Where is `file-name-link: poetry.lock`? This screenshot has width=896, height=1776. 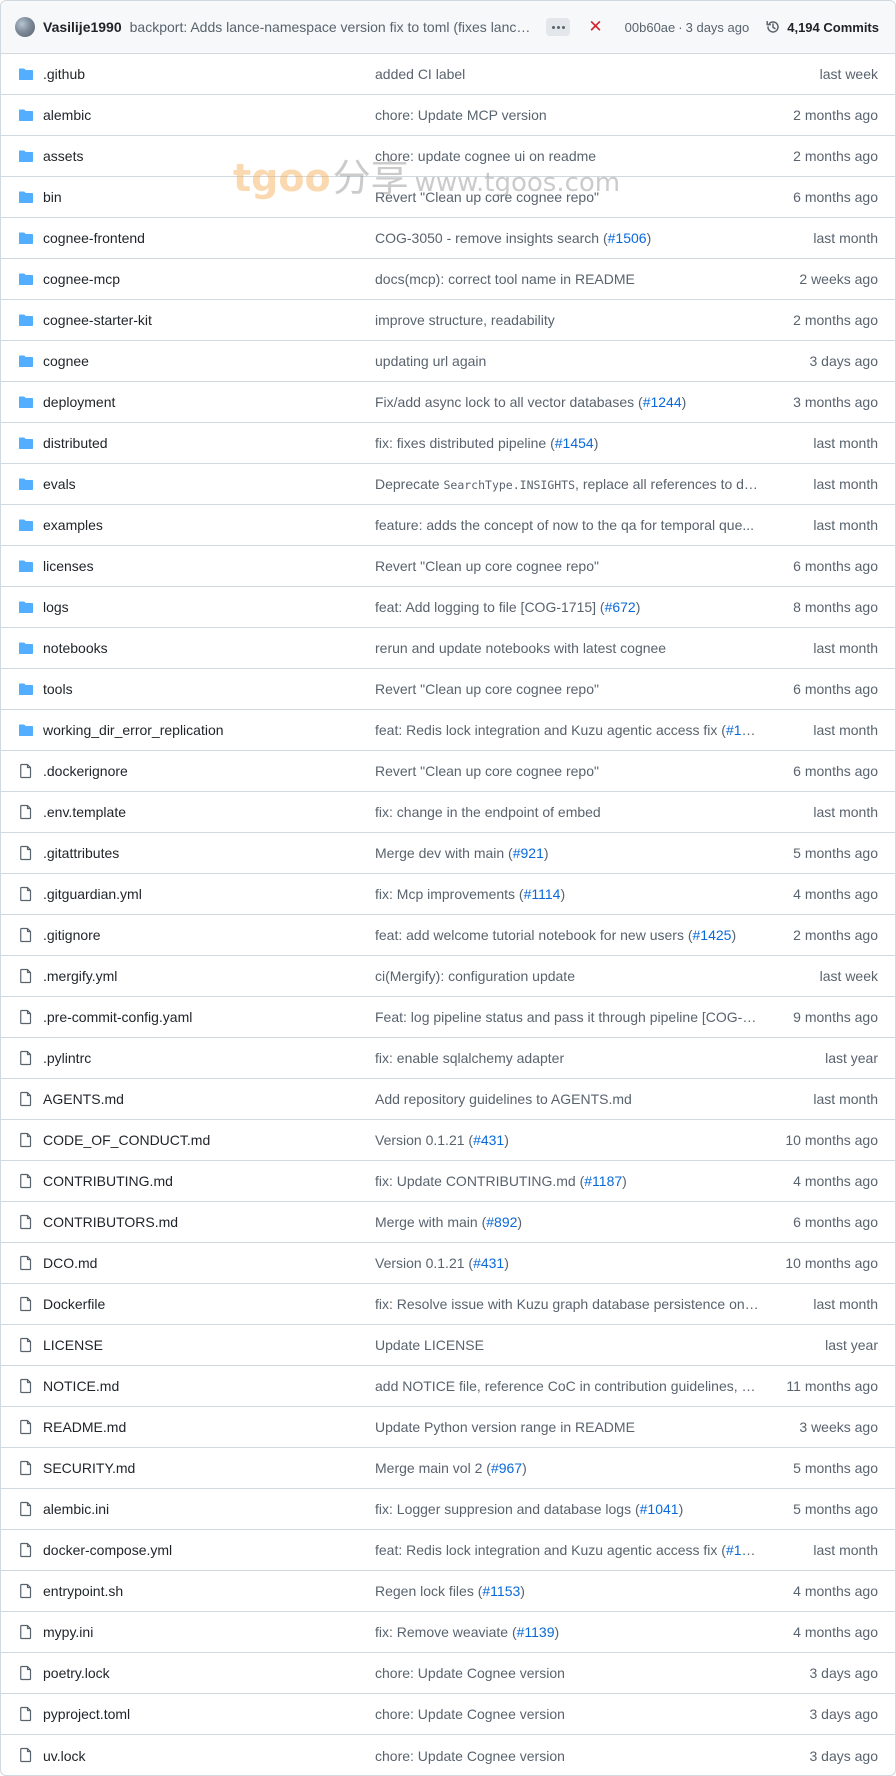 file-name-link: poetry.lock is located at coordinates (76, 1673).